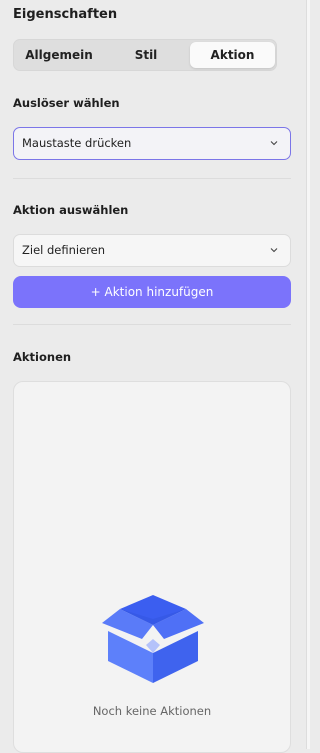 The width and height of the screenshot is (320, 753). What do you see at coordinates (152, 711) in the screenshot?
I see `empty-state-text: Noch keine Aktionen` at bounding box center [152, 711].